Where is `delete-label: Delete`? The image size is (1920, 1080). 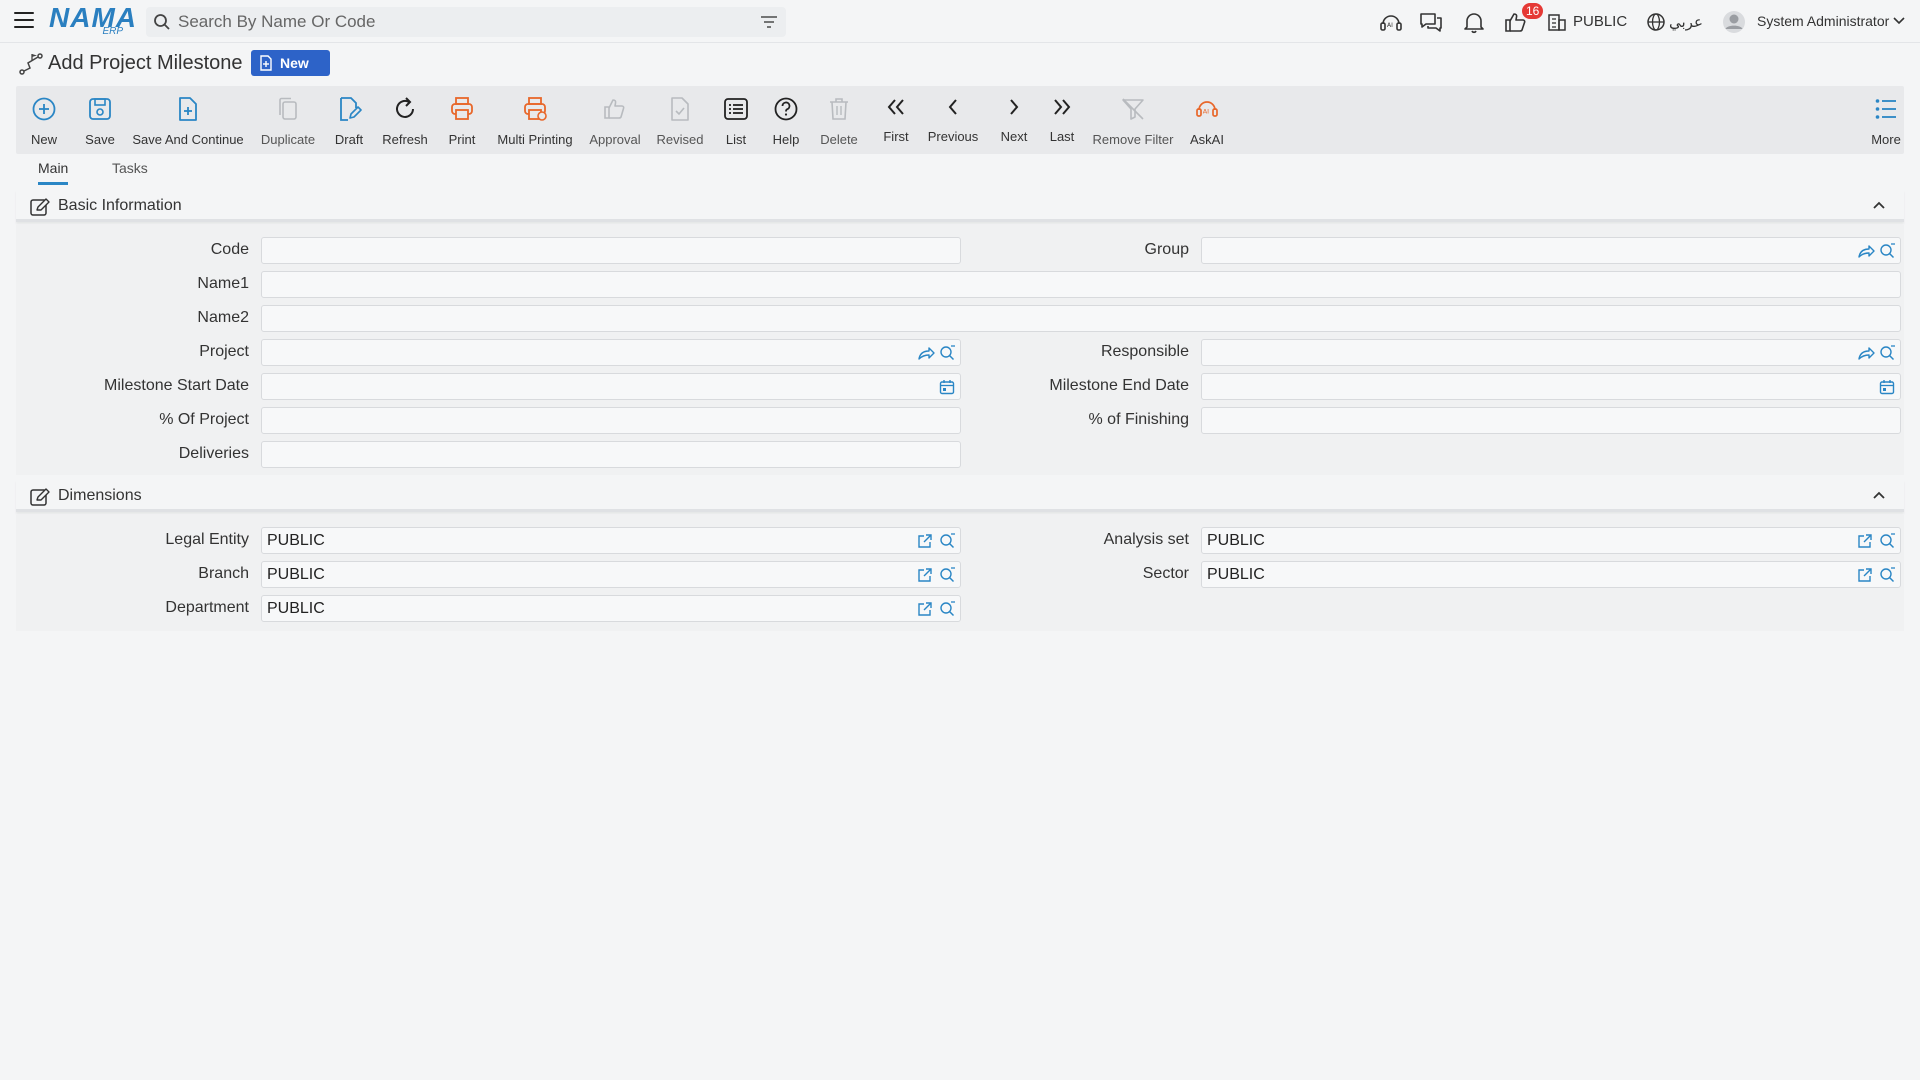 delete-label: Delete is located at coordinates (839, 139).